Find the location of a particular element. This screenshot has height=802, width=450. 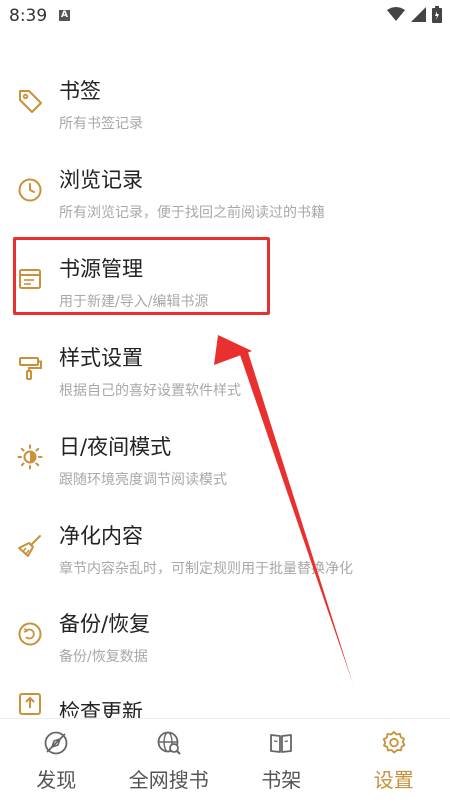

restore-icon is located at coordinates (30, 634).